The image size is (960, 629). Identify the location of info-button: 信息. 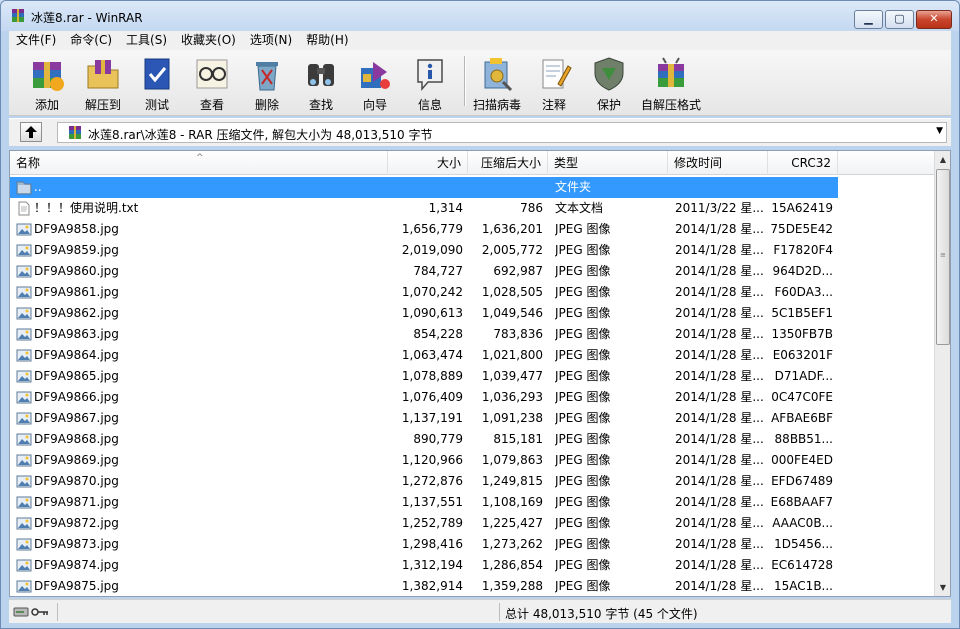
(430, 83).